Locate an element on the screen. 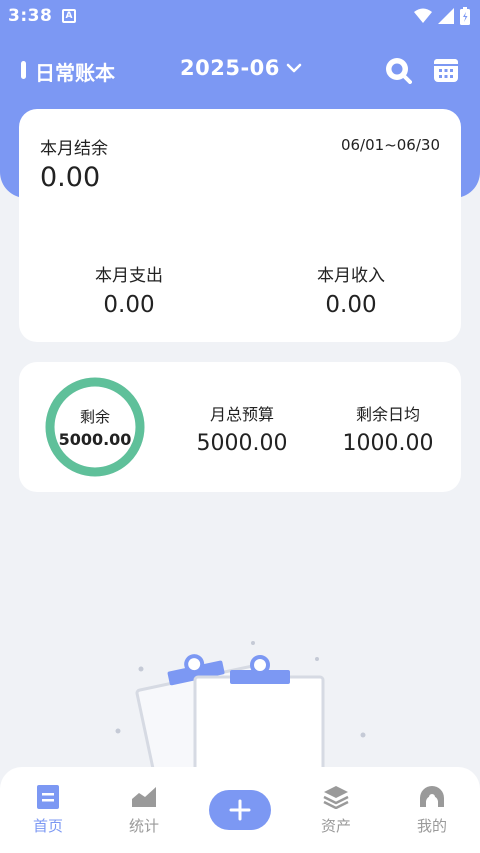  income-summary: 本月收入 0.00 is located at coordinates (351, 289).